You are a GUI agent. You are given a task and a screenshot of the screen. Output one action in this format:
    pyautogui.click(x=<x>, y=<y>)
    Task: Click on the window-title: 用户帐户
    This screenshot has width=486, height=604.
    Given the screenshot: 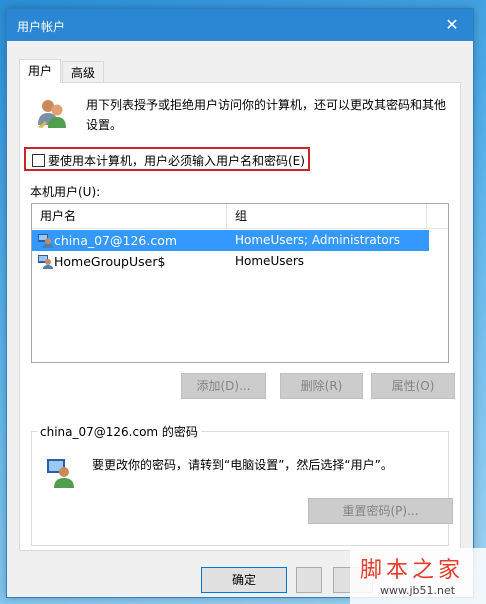 What is the action you would take?
    pyautogui.click(x=41, y=27)
    